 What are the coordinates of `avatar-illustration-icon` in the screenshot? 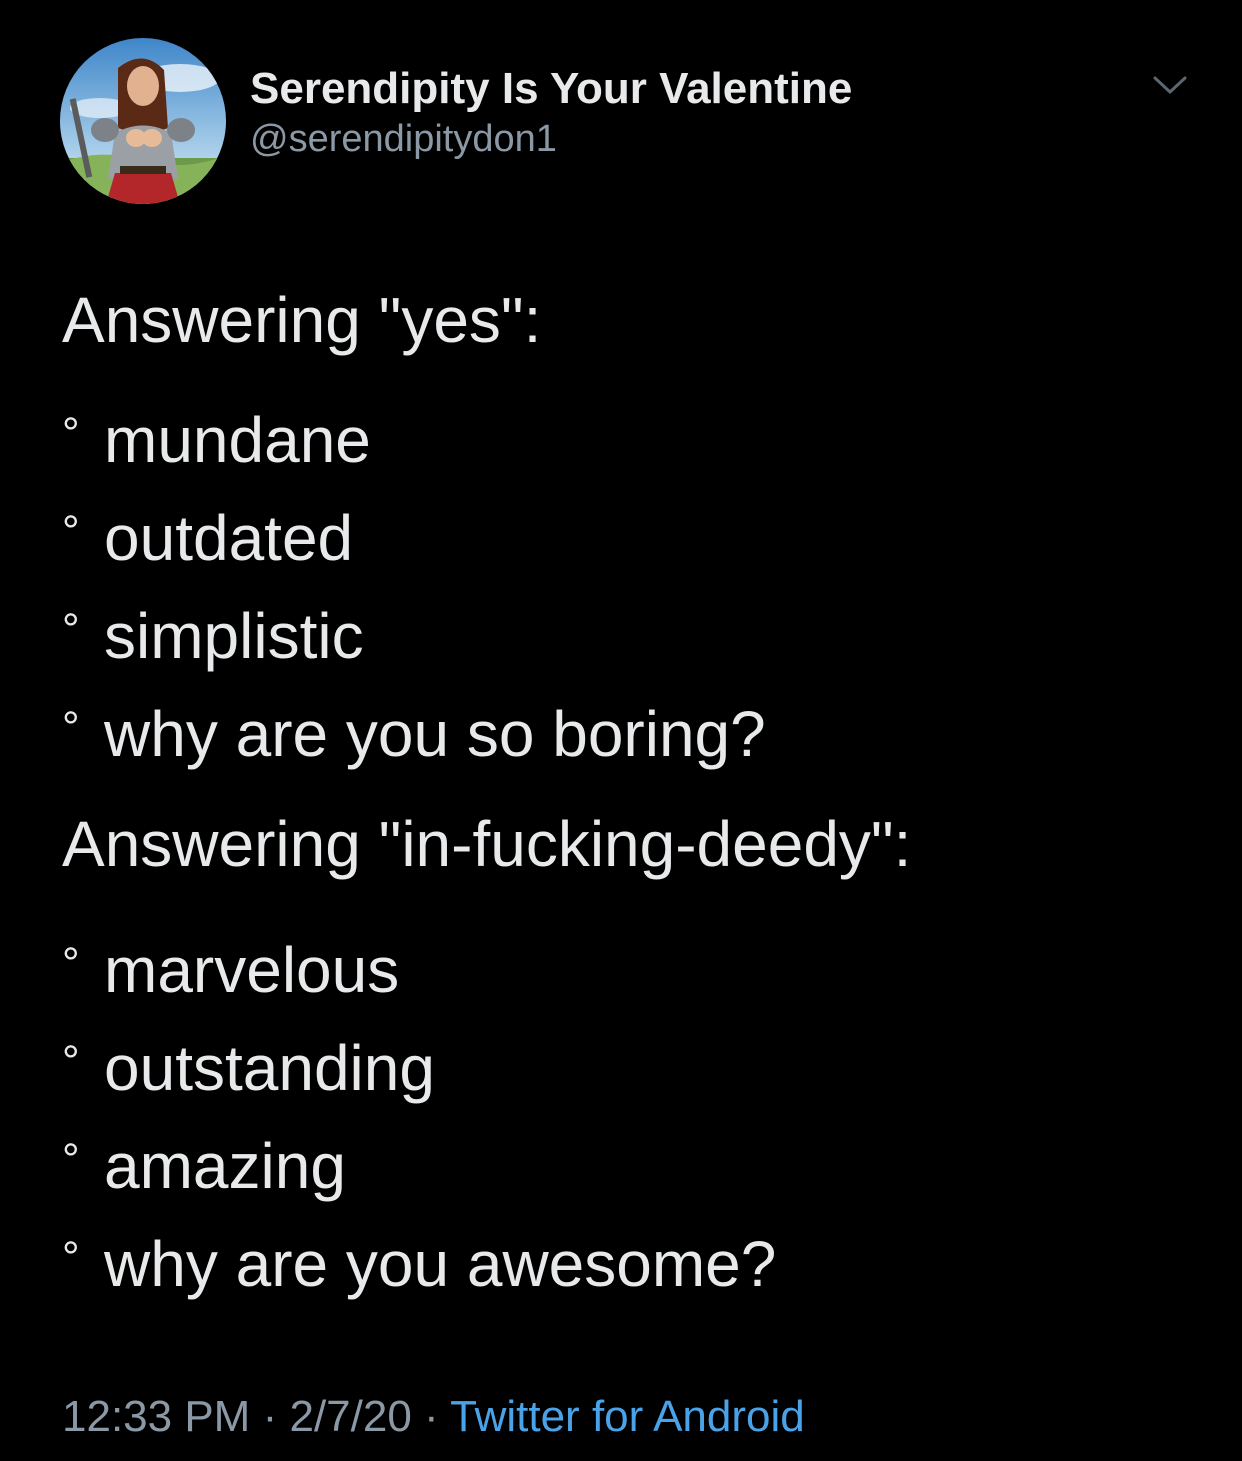 It's located at (143, 121).